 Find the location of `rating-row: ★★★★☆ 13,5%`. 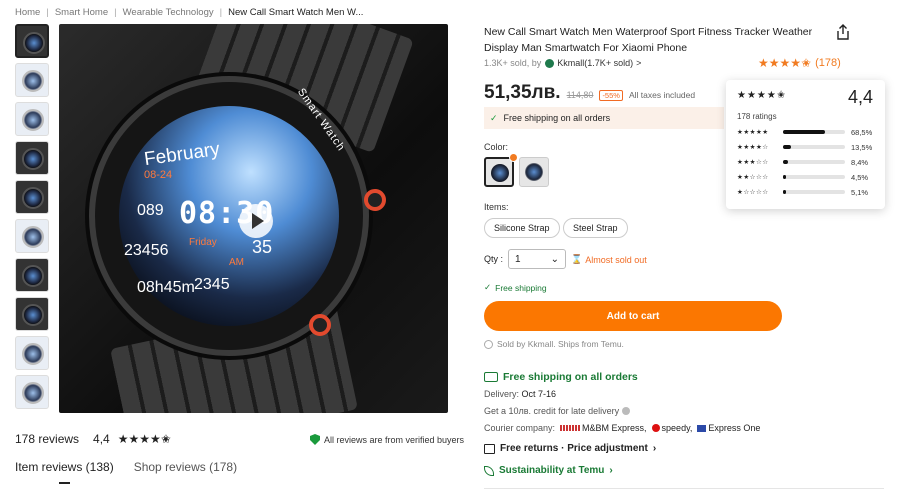

rating-row: ★★★★☆ 13,5% is located at coordinates (805, 147).